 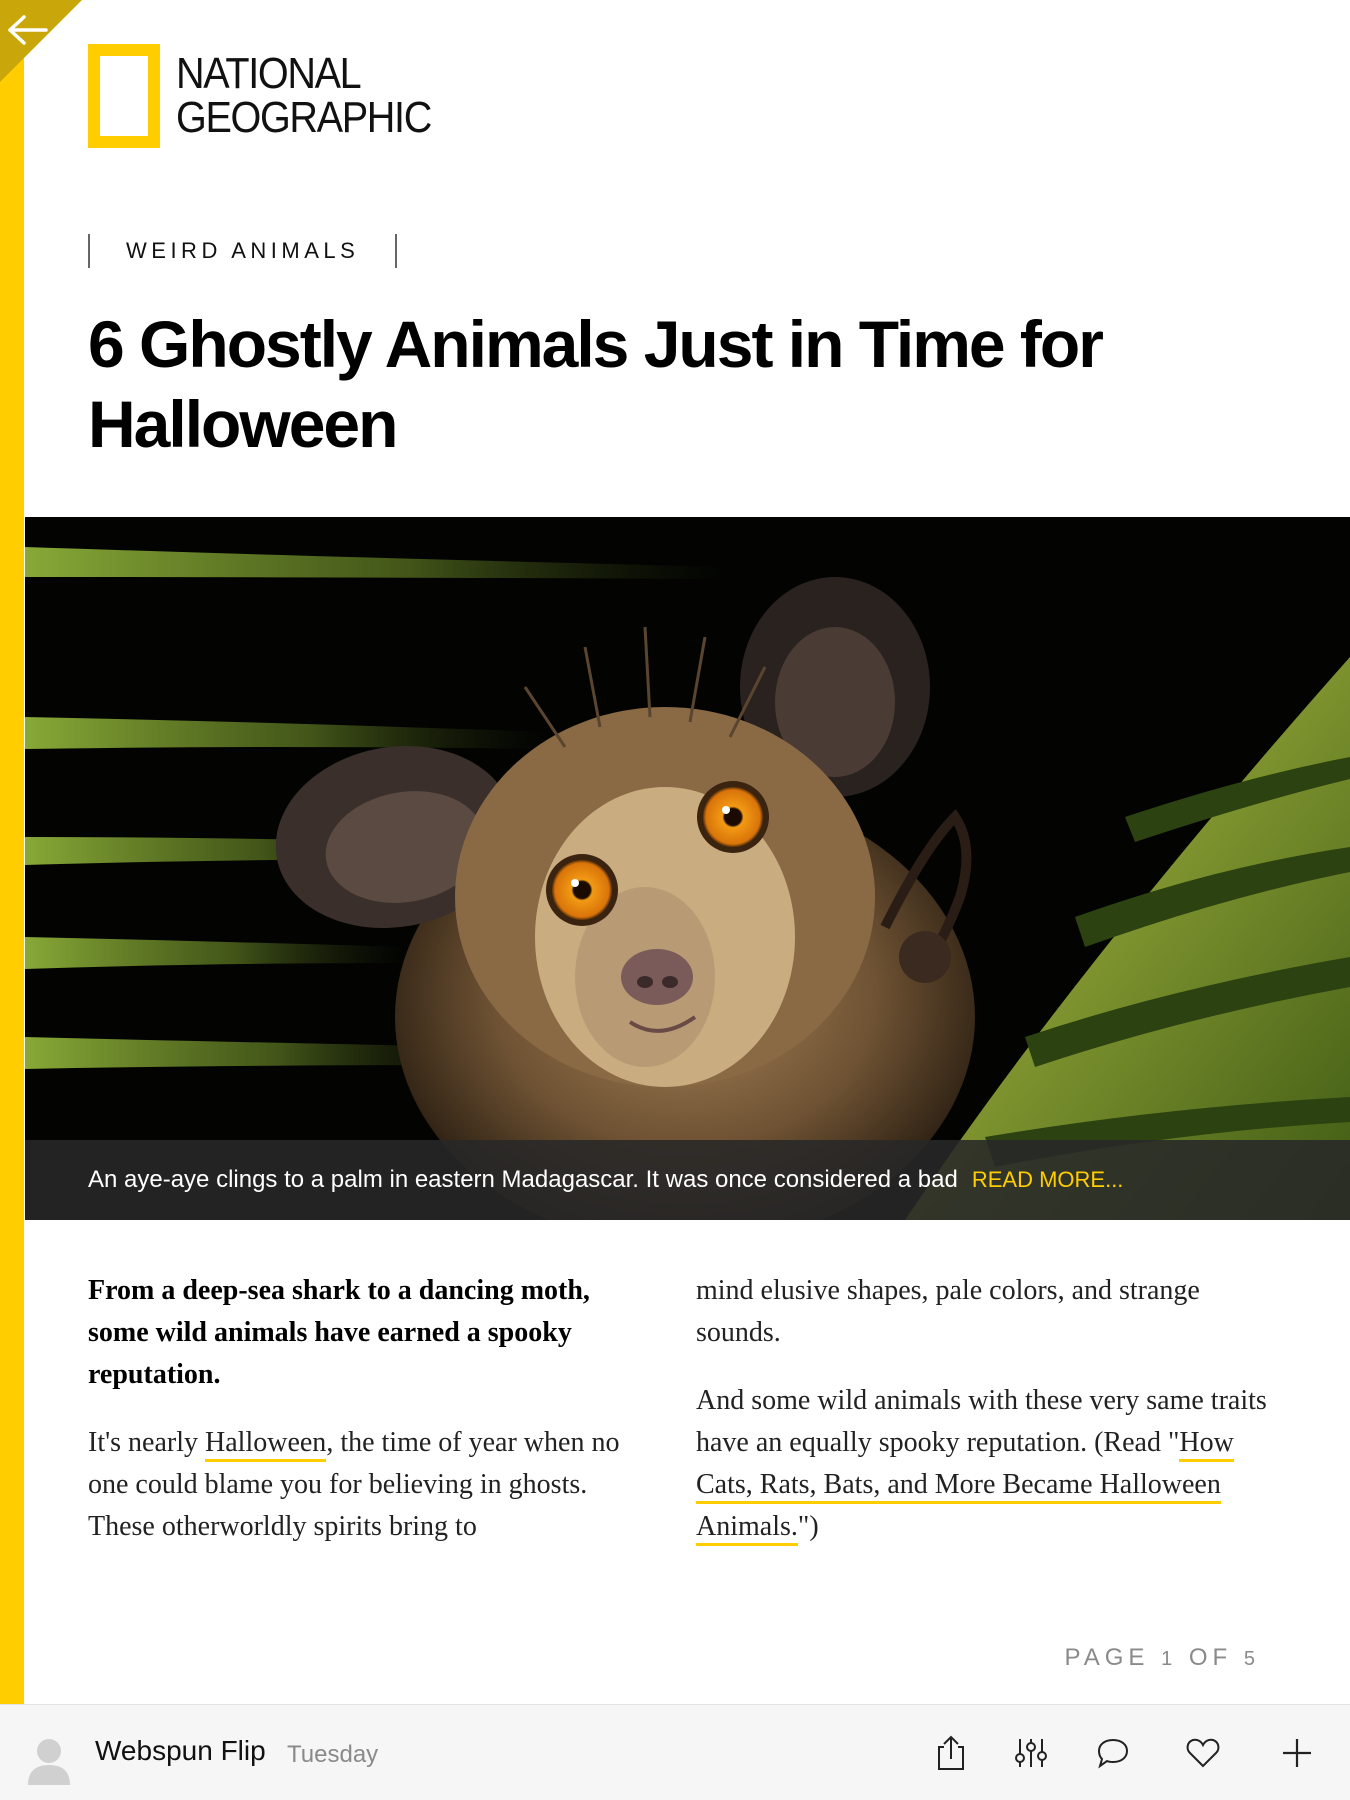 I want to click on heart-icon, so click(x=1203, y=1753).